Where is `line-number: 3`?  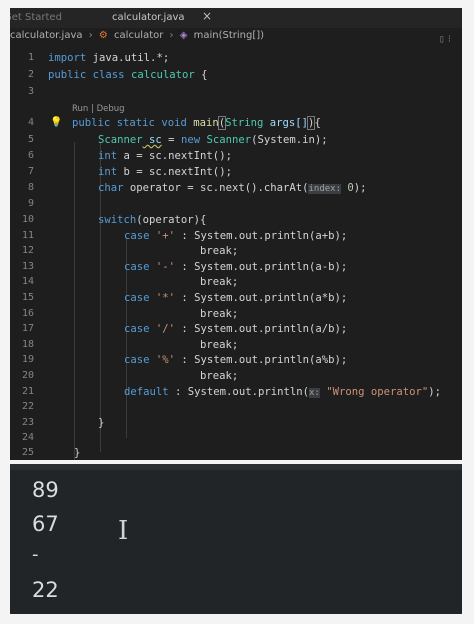 line-number: 3 is located at coordinates (30, 91).